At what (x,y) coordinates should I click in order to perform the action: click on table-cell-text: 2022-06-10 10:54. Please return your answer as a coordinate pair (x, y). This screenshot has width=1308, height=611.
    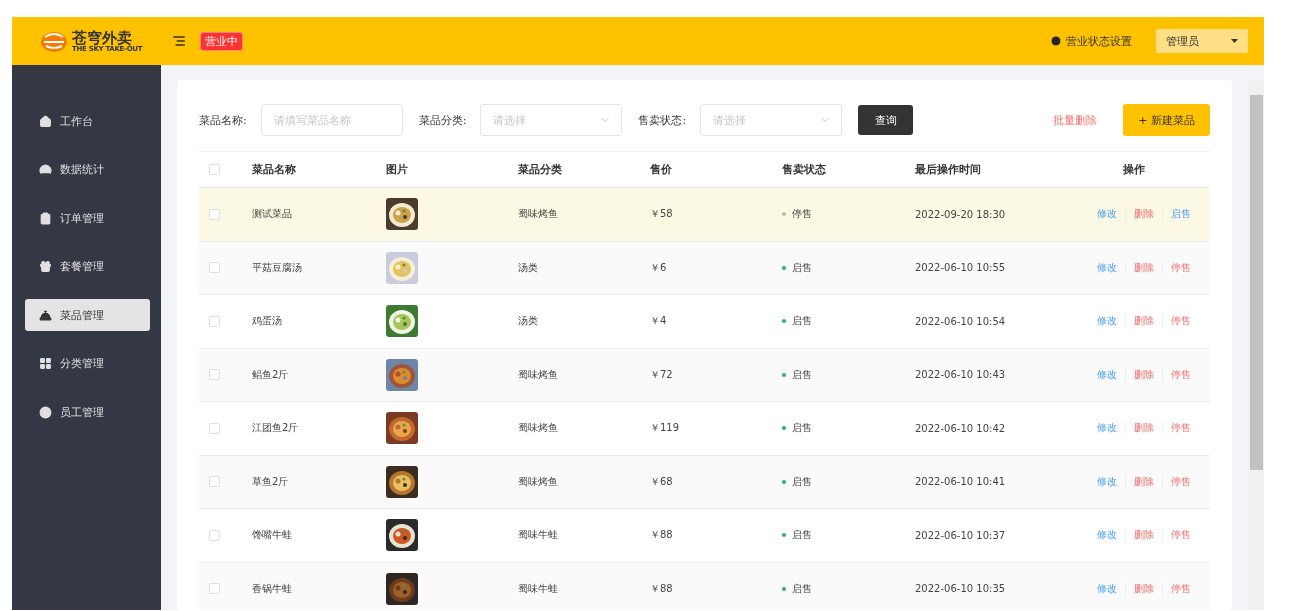
    Looking at the image, I should click on (961, 321).